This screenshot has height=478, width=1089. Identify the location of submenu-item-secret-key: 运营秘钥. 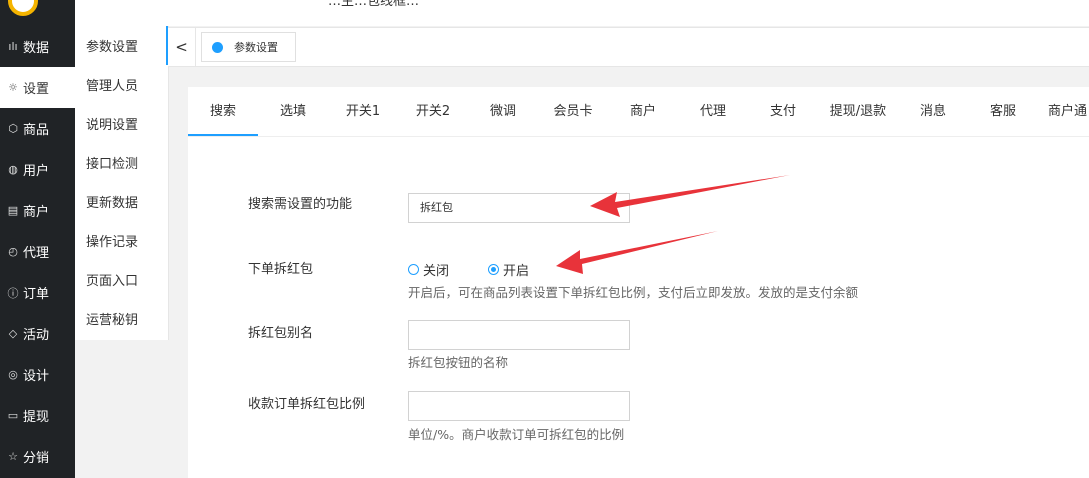
(121, 318).